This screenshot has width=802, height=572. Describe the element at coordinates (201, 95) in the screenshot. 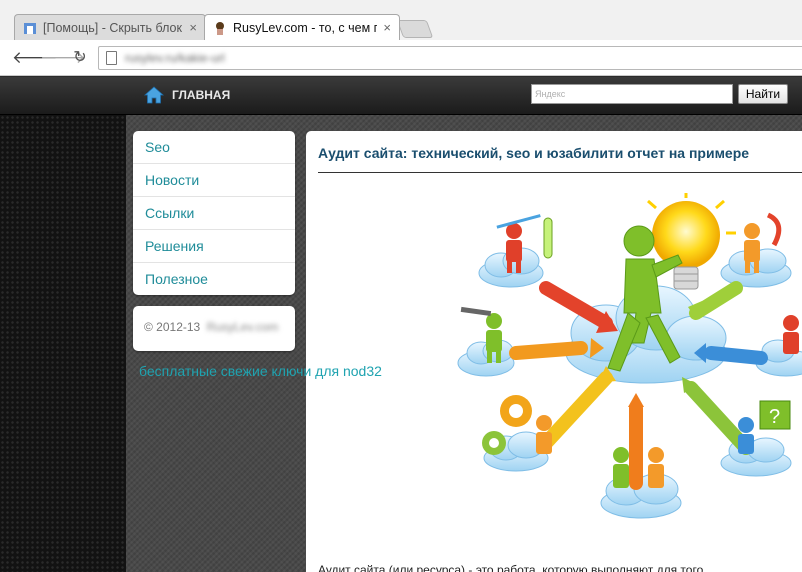

I see `home-label: ГЛАВНАЯ` at that location.